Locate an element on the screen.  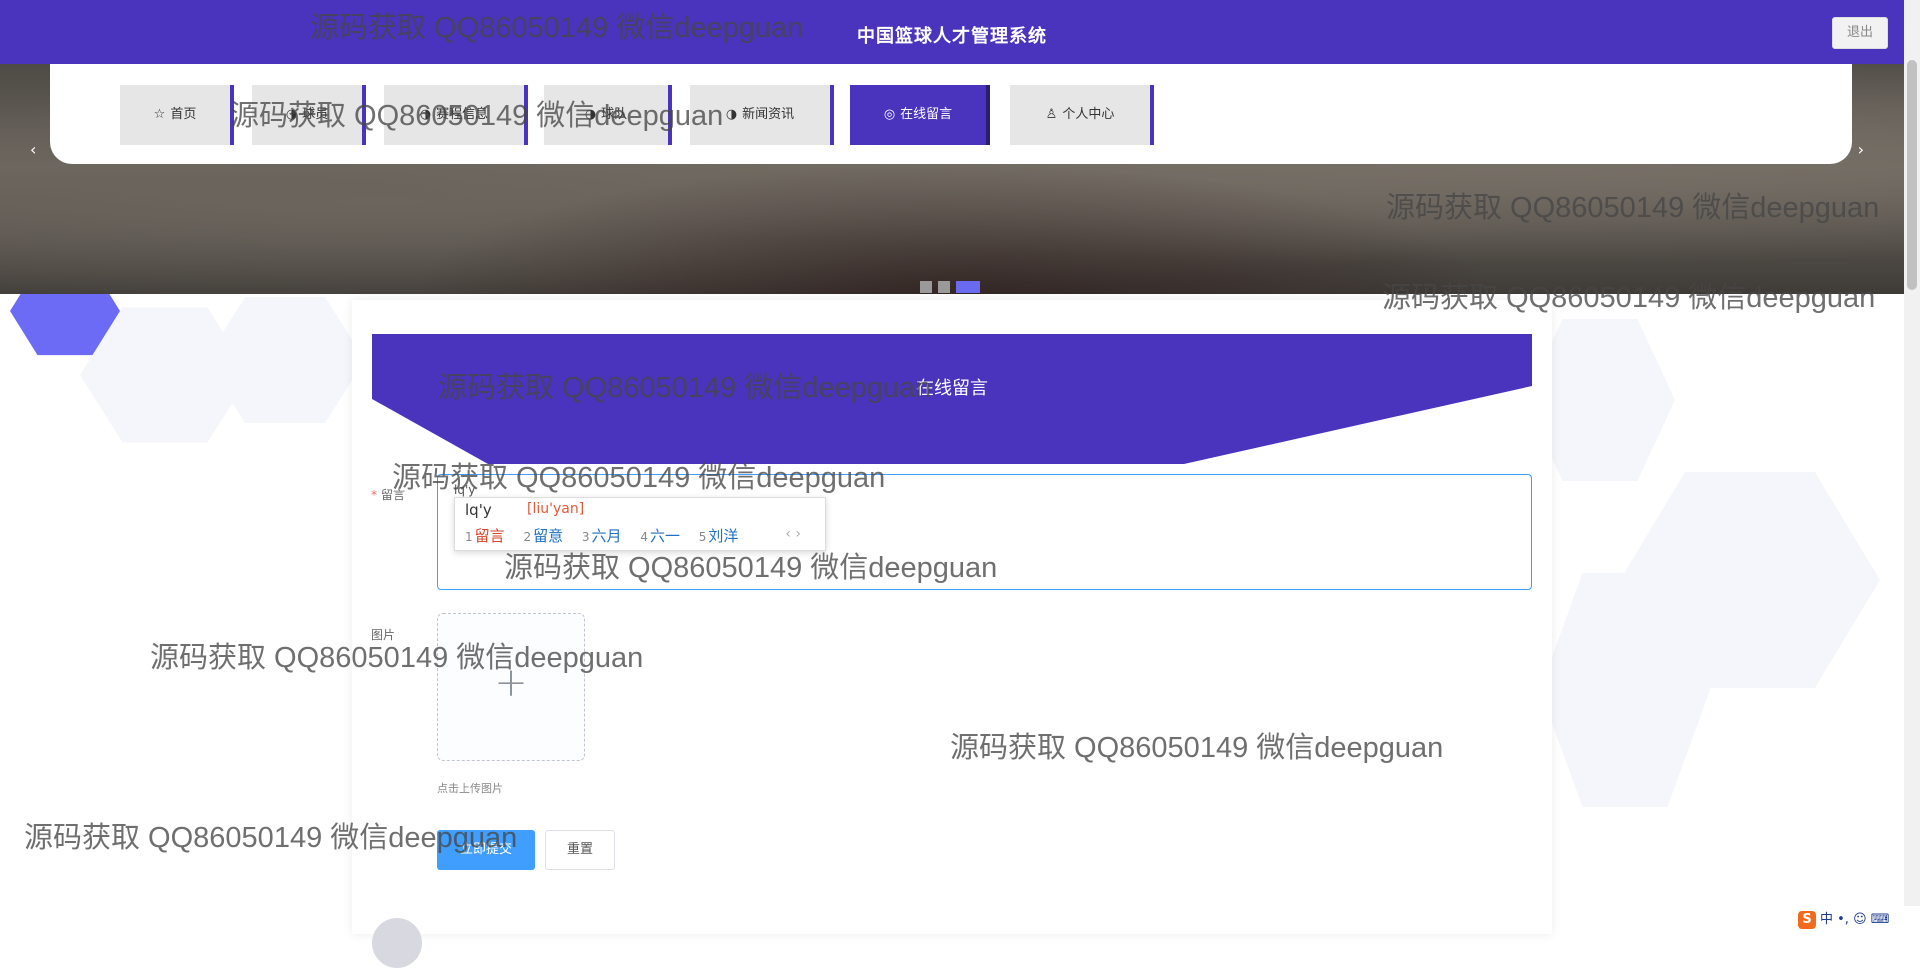
user-icon: ♙ is located at coordinates (1051, 114).